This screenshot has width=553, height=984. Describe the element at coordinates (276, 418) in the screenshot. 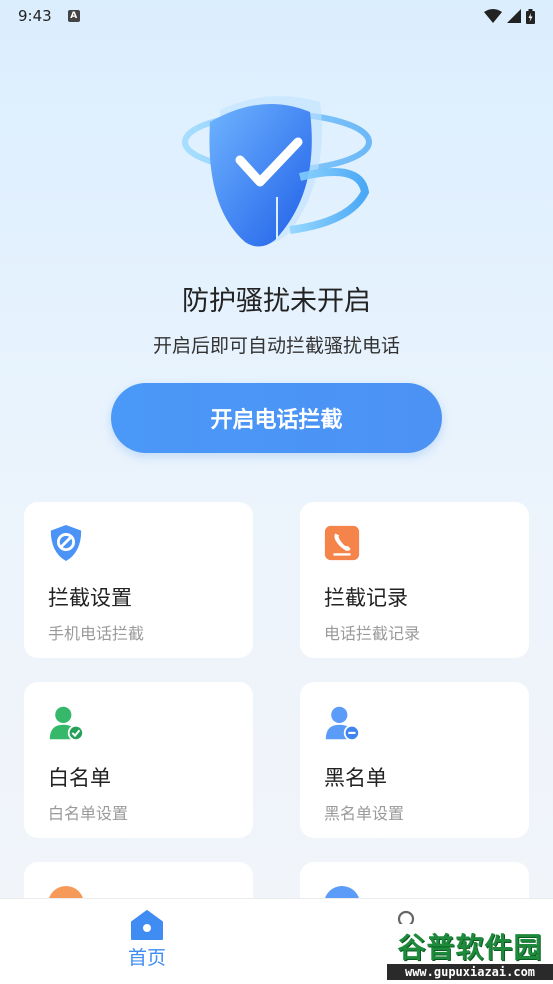

I see `enable-call-blocking-button: 开启电话拦截` at that location.